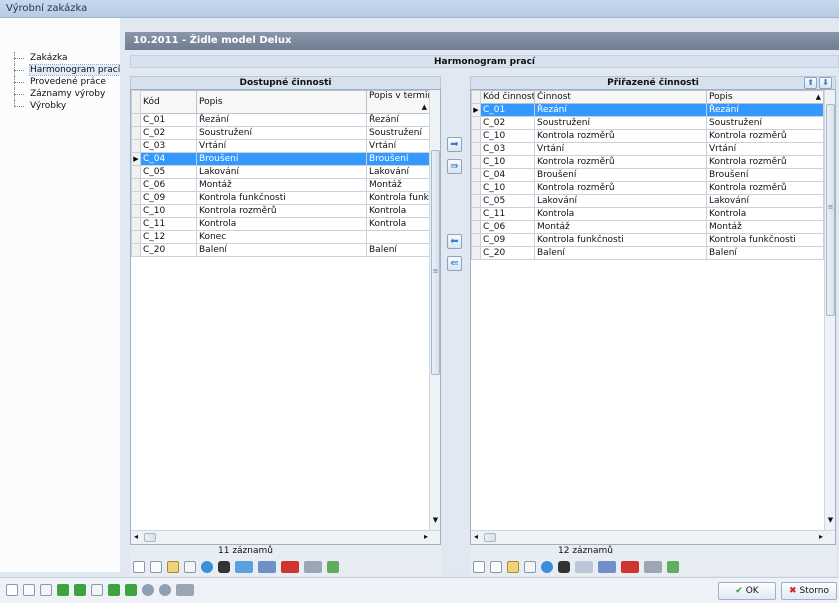 This screenshot has height=603, width=839. Describe the element at coordinates (190, 567) in the screenshot. I see `delete-record-icon` at that location.